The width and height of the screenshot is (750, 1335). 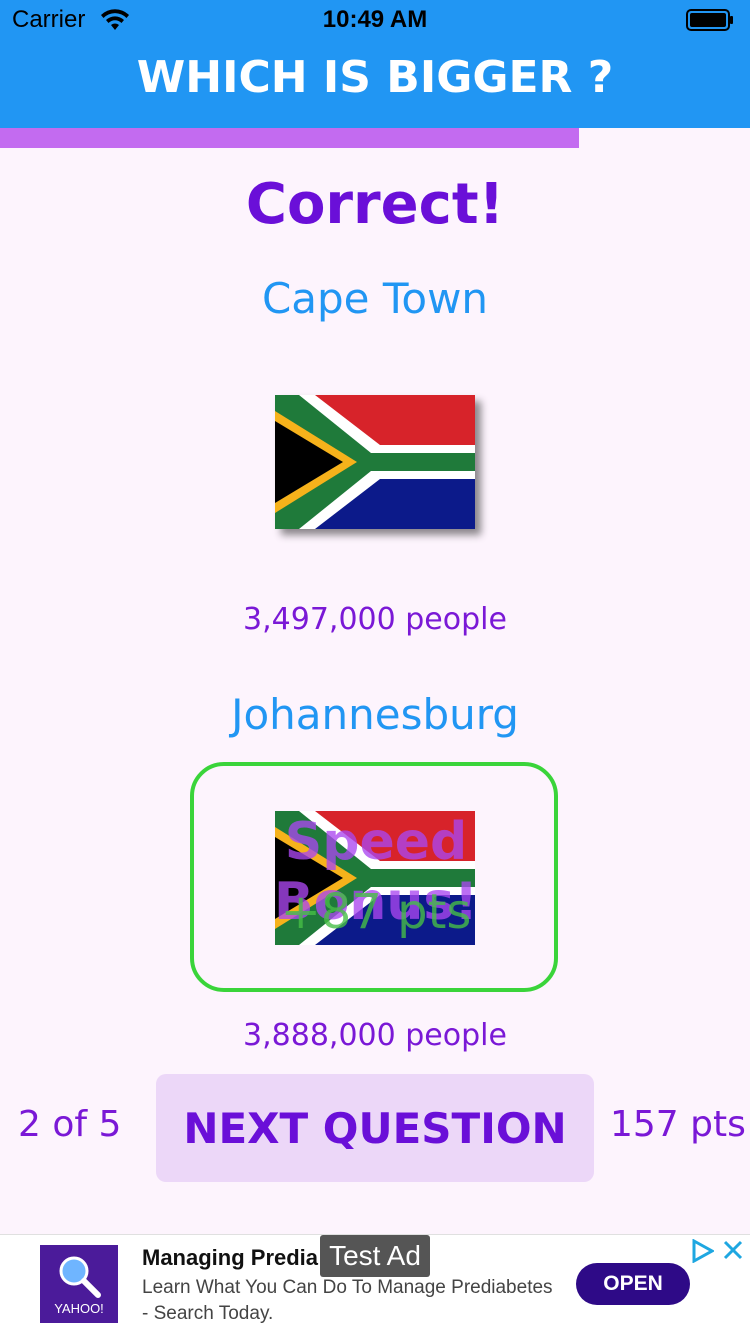 What do you see at coordinates (702, 1251) in the screenshot?
I see `adchoices-icon` at bounding box center [702, 1251].